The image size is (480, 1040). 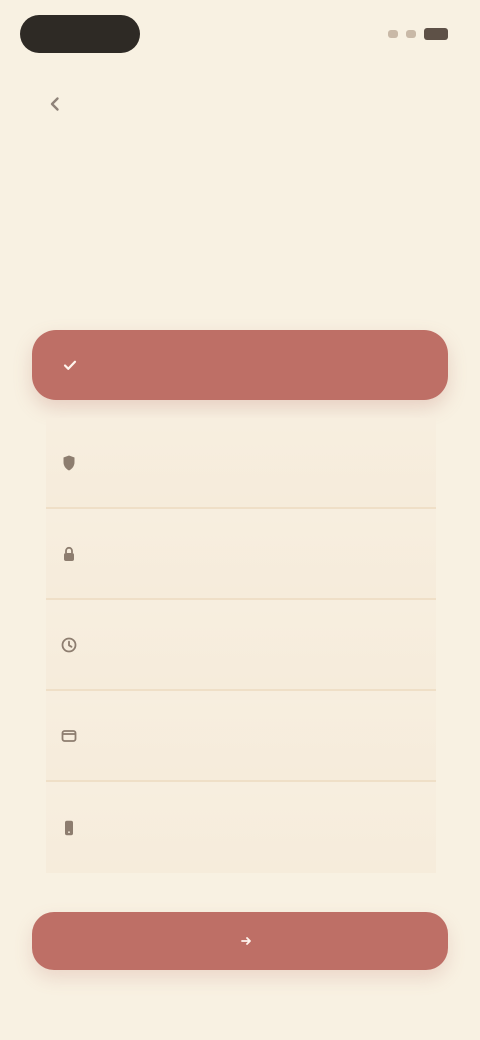 What do you see at coordinates (418, 34) in the screenshot?
I see `status-icons` at bounding box center [418, 34].